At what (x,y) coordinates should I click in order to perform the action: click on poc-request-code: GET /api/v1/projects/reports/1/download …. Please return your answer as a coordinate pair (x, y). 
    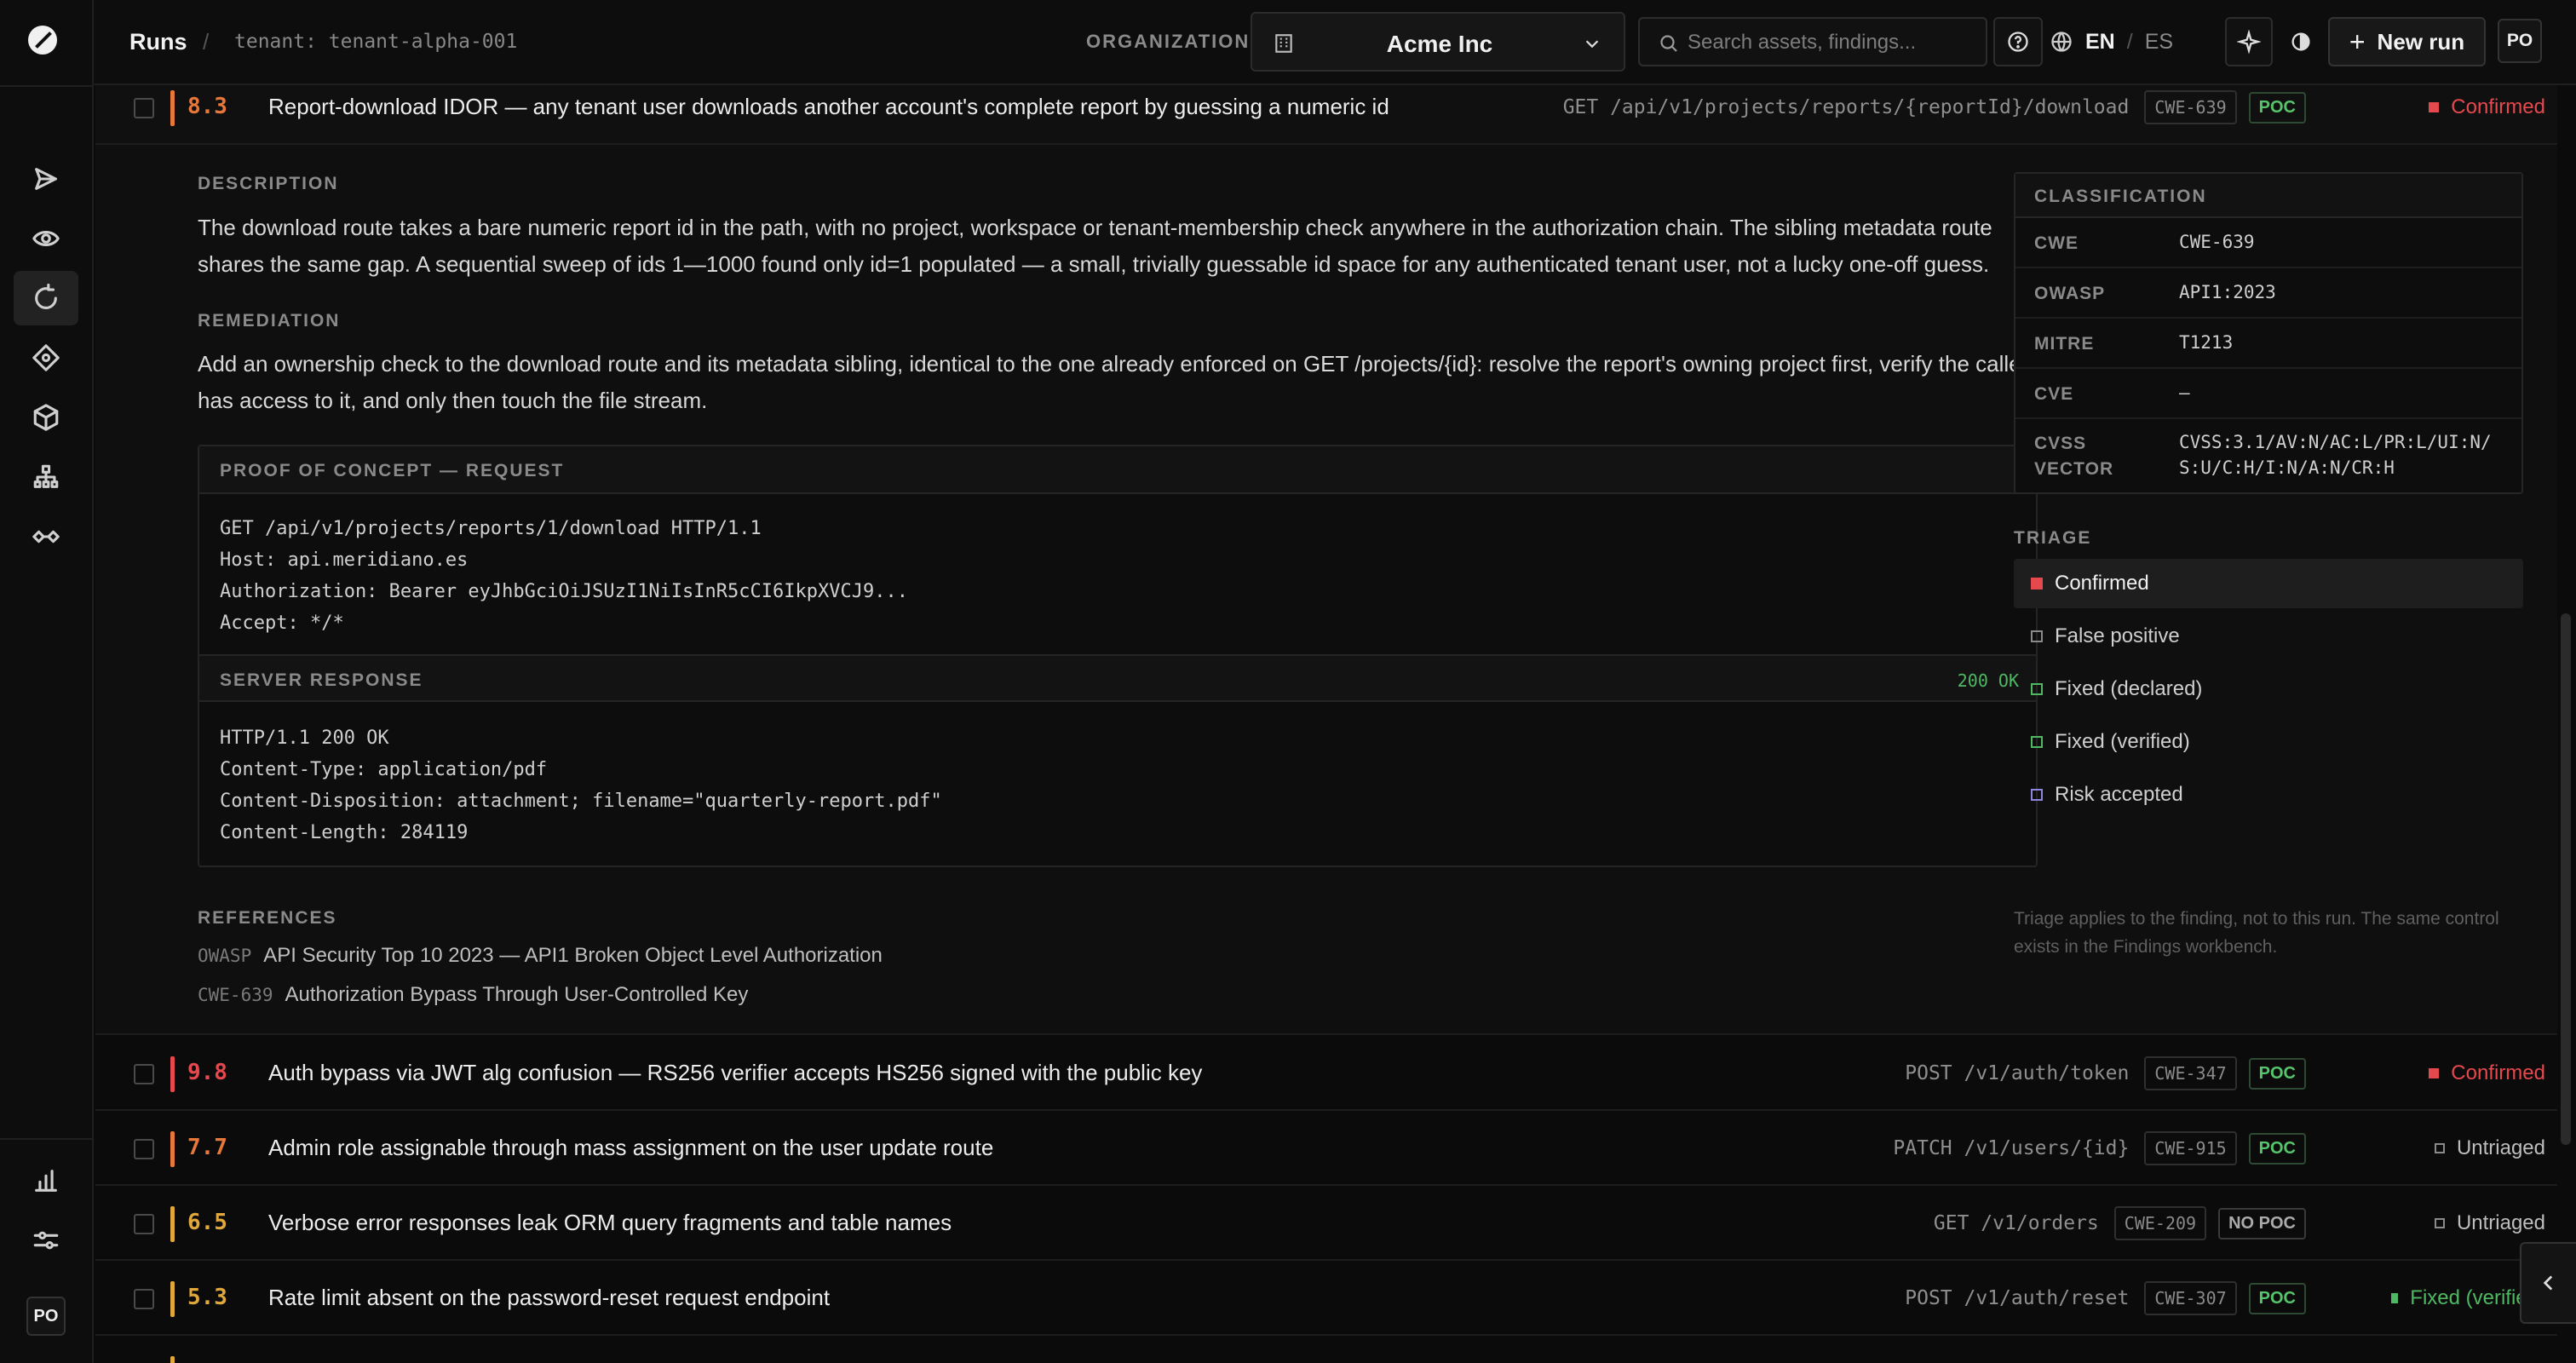
    Looking at the image, I should click on (564, 576).